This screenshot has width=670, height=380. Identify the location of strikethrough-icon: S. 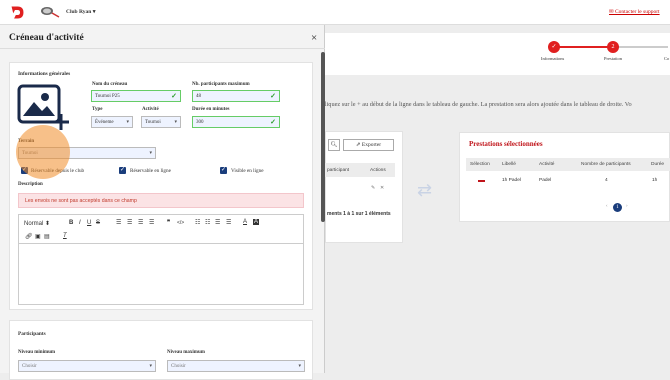
(98, 223).